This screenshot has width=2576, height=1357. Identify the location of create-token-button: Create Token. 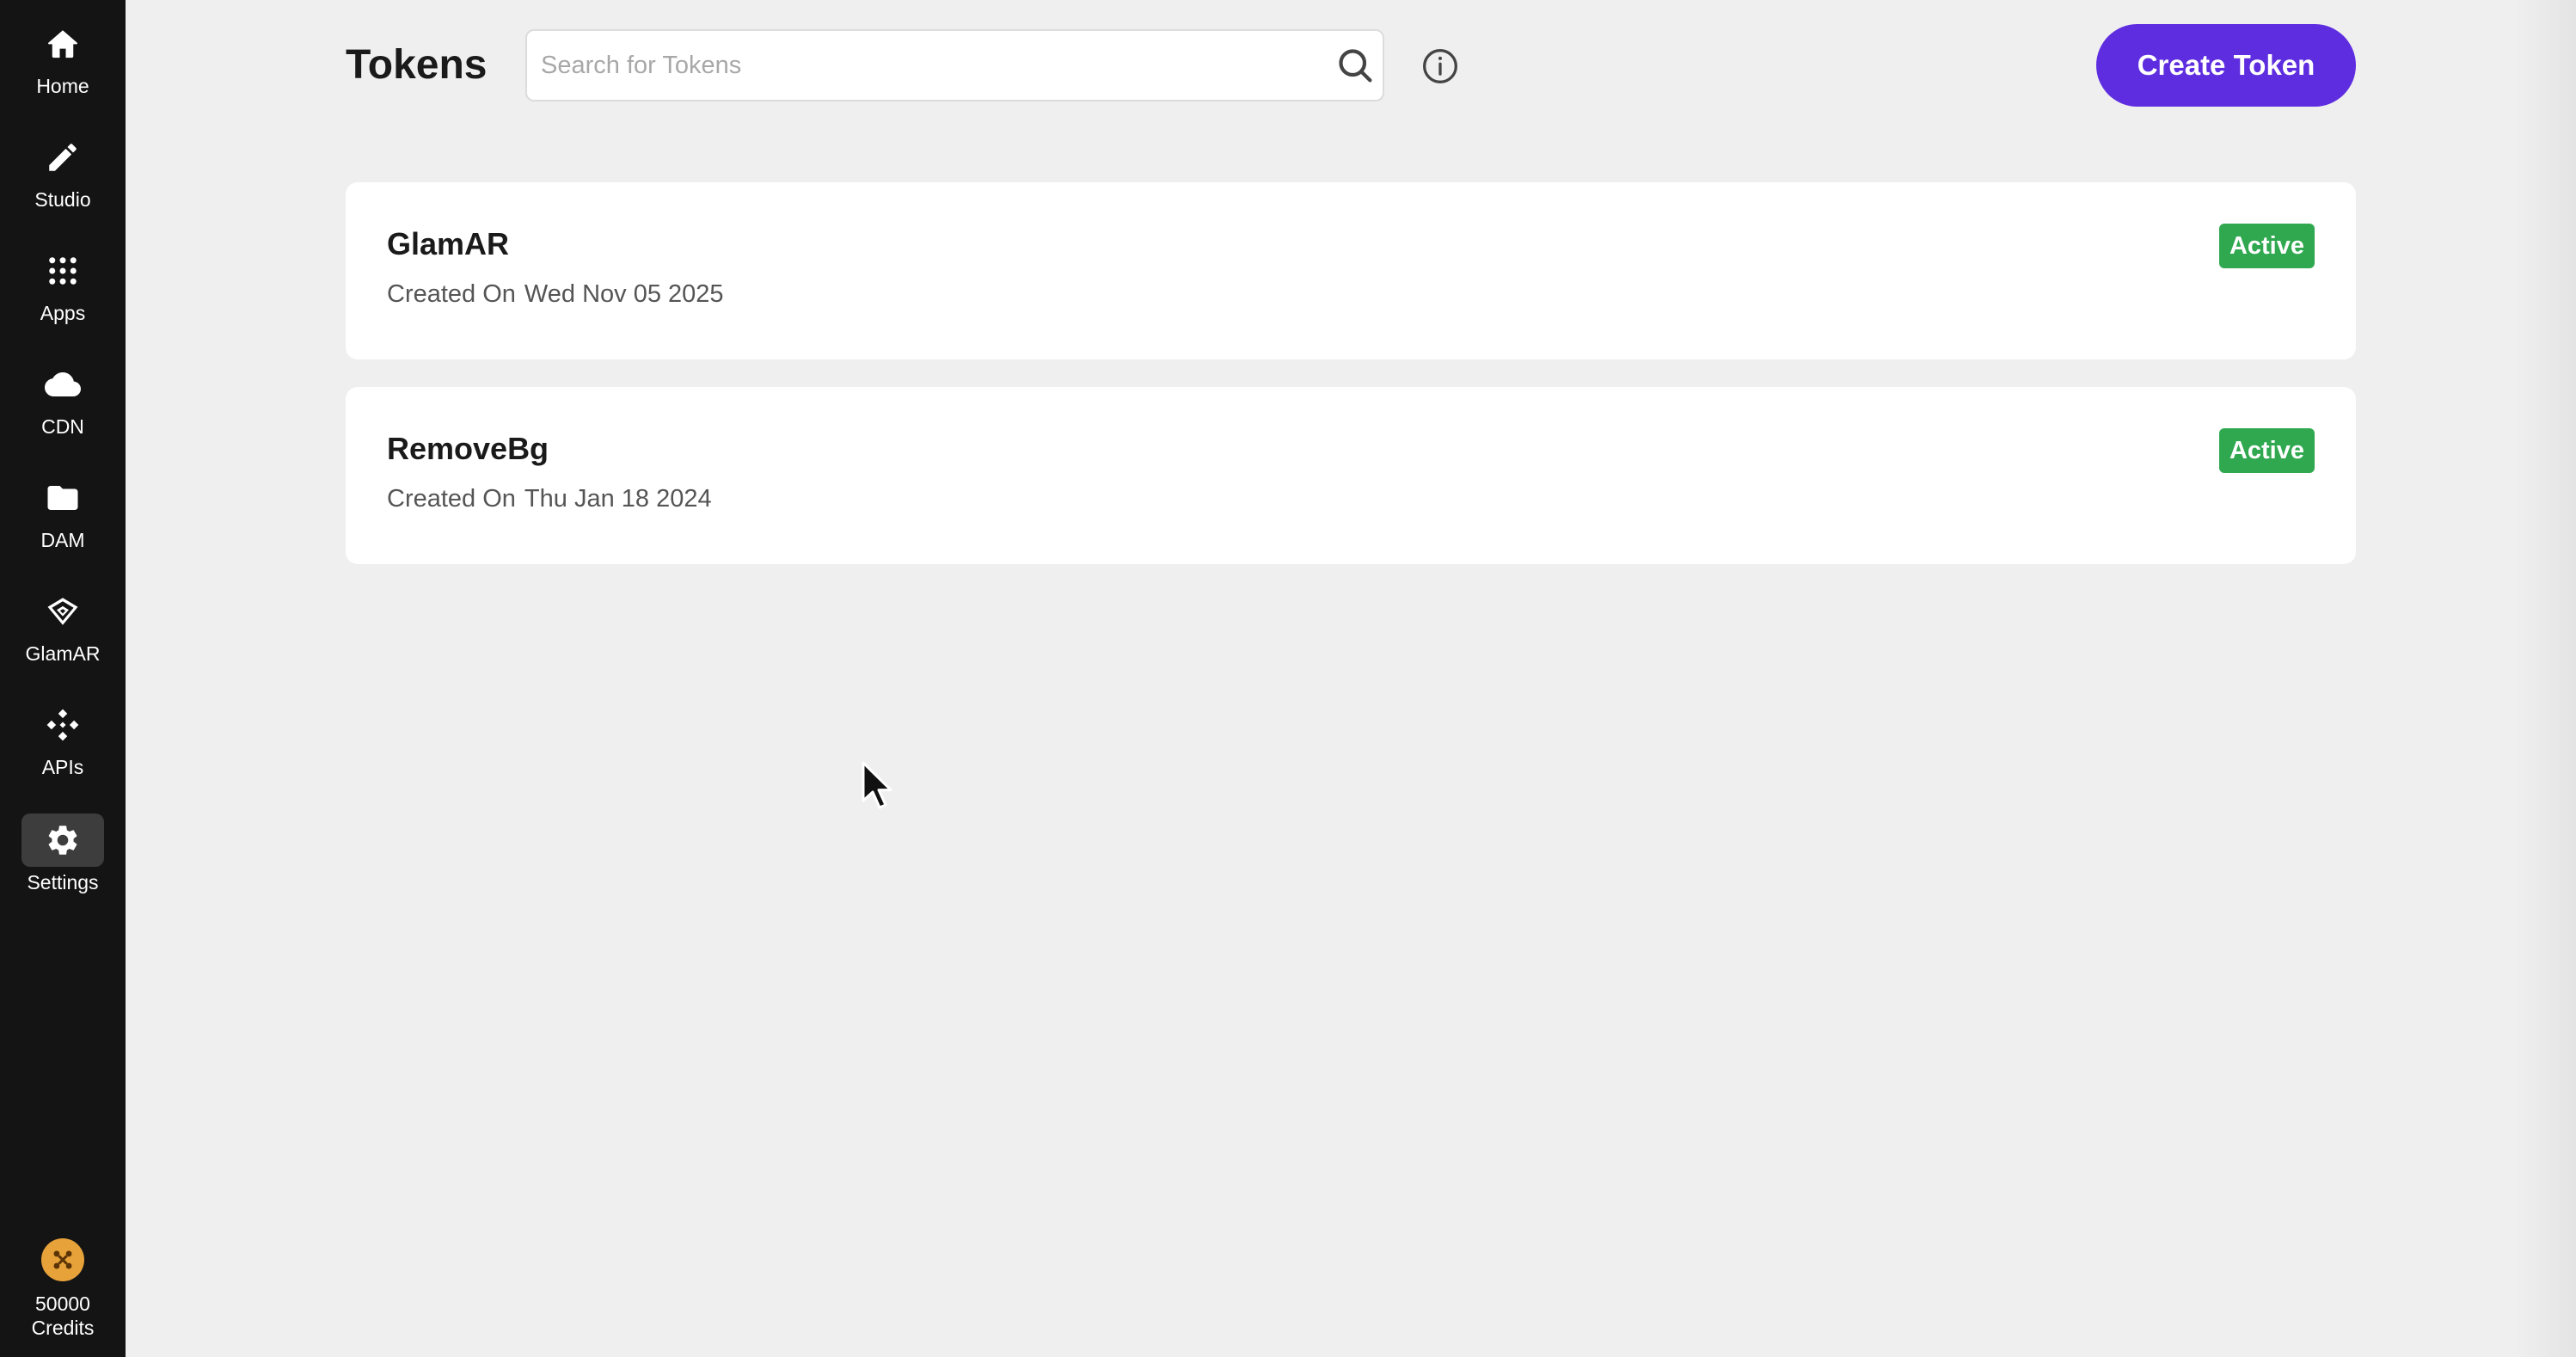
(2226, 65).